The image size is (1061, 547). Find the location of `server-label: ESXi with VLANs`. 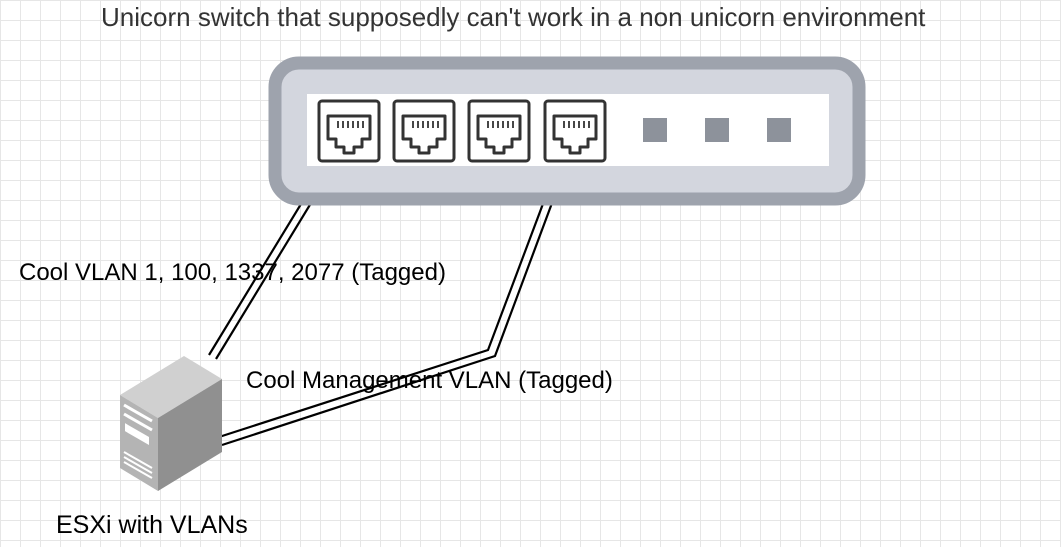

server-label: ESXi with VLANs is located at coordinates (152, 525).